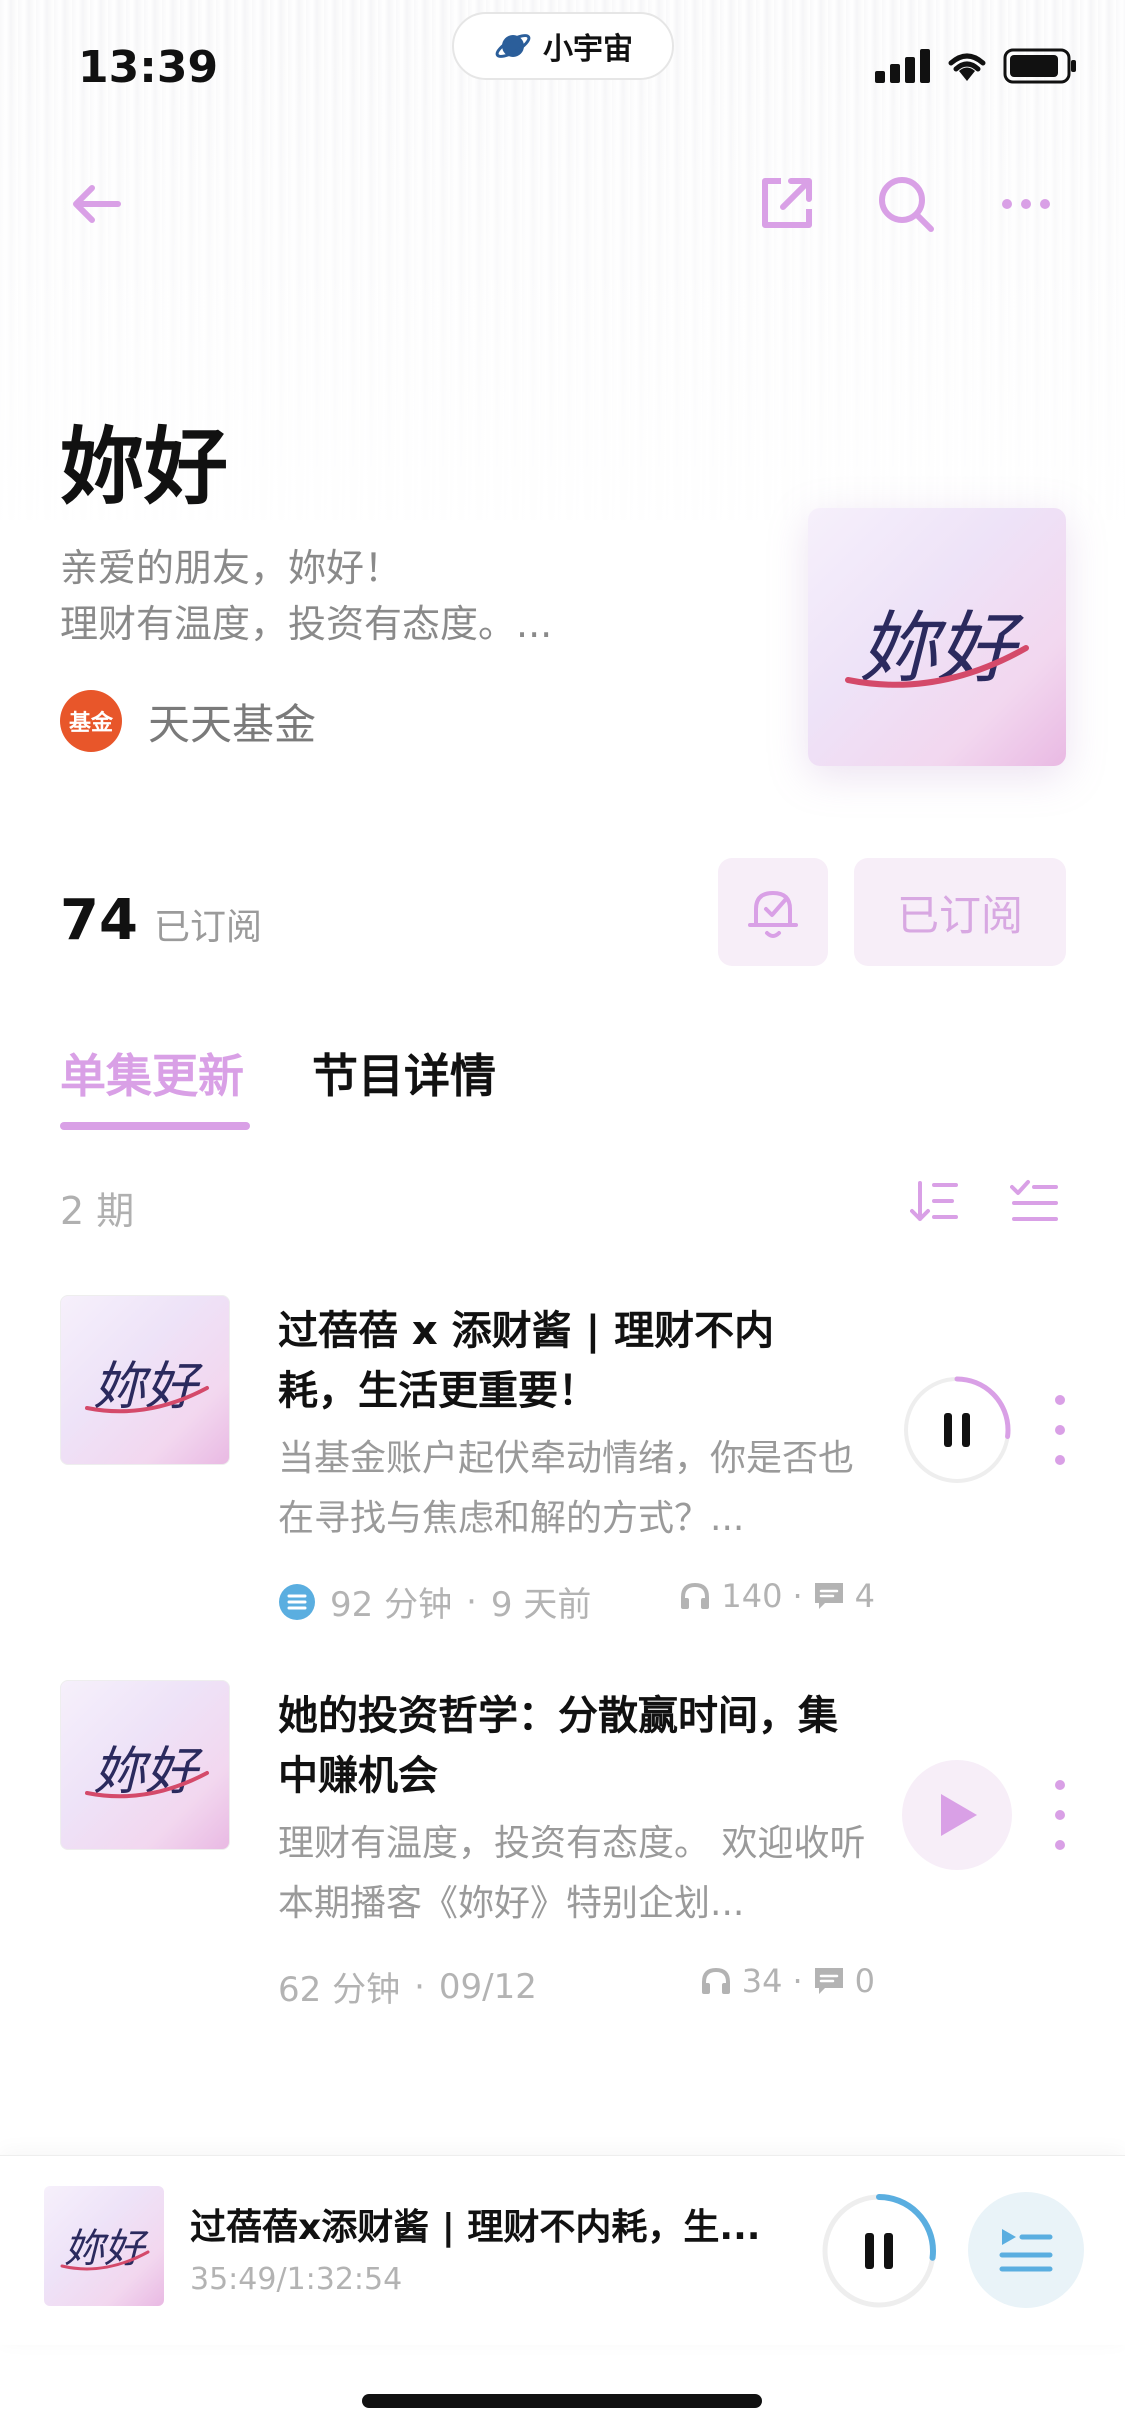 The height and width of the screenshot is (2436, 1125). What do you see at coordinates (864, 1981) in the screenshot?
I see `comment-count: 0` at bounding box center [864, 1981].